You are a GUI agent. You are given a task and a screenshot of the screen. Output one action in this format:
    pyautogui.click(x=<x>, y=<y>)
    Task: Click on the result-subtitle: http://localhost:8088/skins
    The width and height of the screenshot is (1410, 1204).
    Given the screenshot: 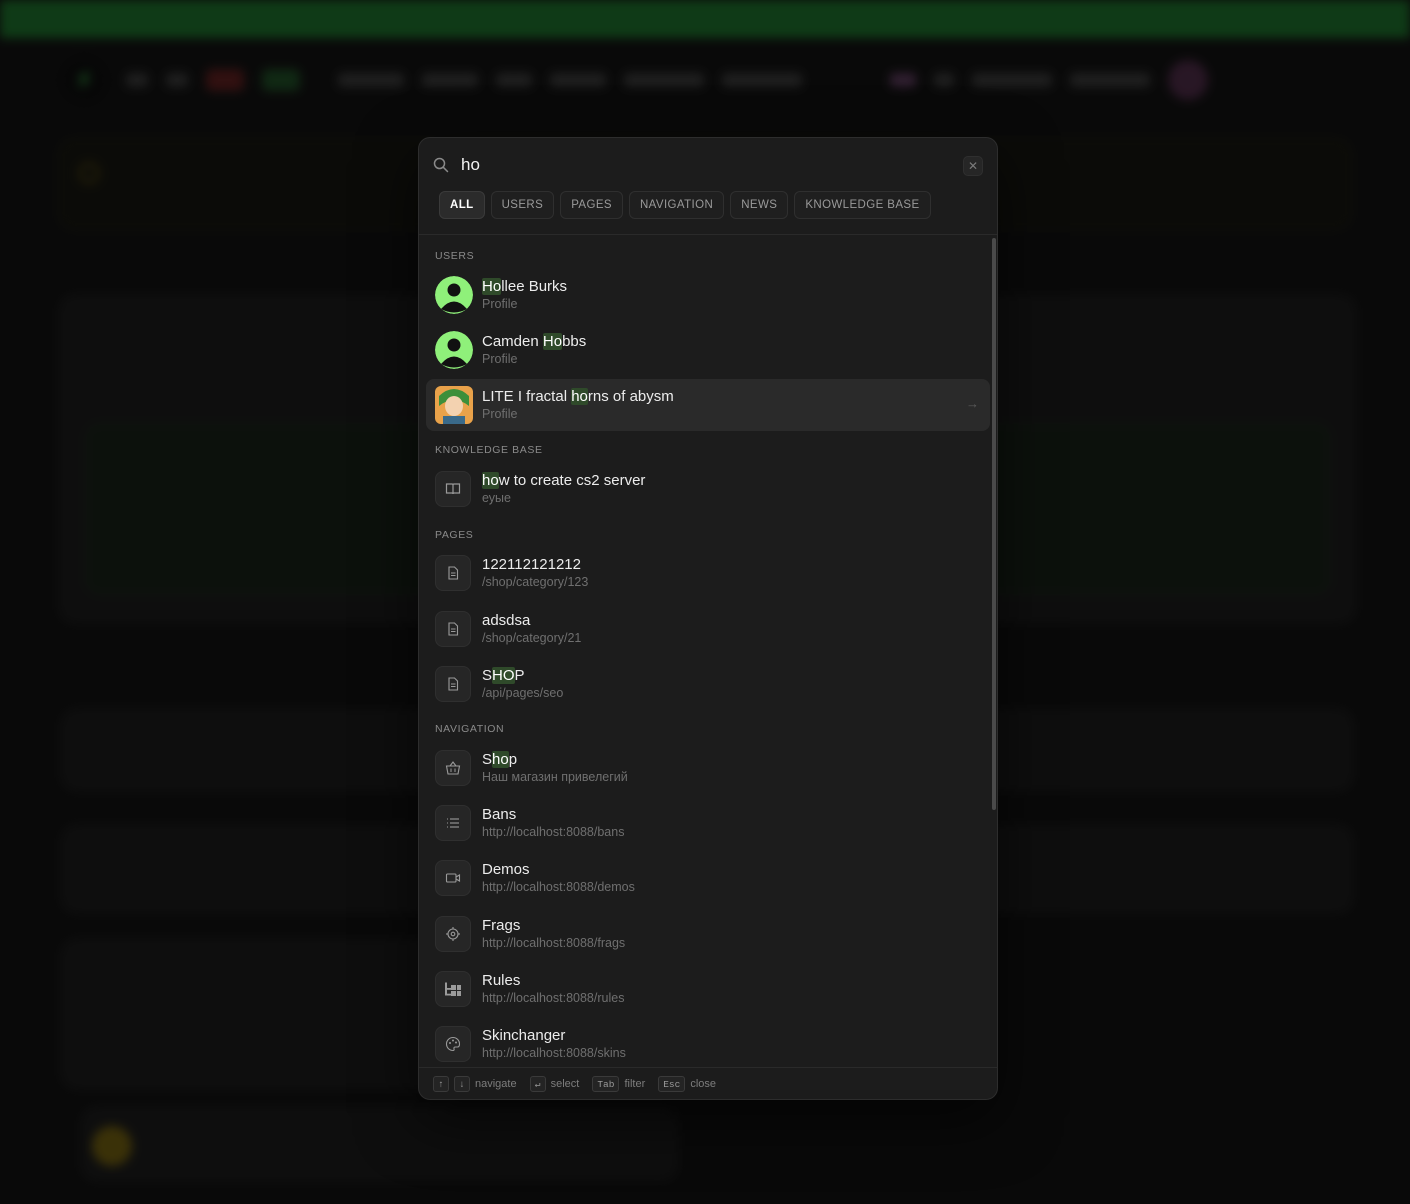 What is the action you would take?
    pyautogui.click(x=554, y=1053)
    